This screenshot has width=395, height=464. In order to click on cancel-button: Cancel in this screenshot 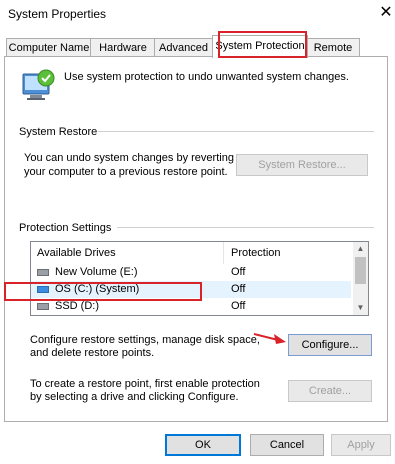, I will do `click(287, 445)`.